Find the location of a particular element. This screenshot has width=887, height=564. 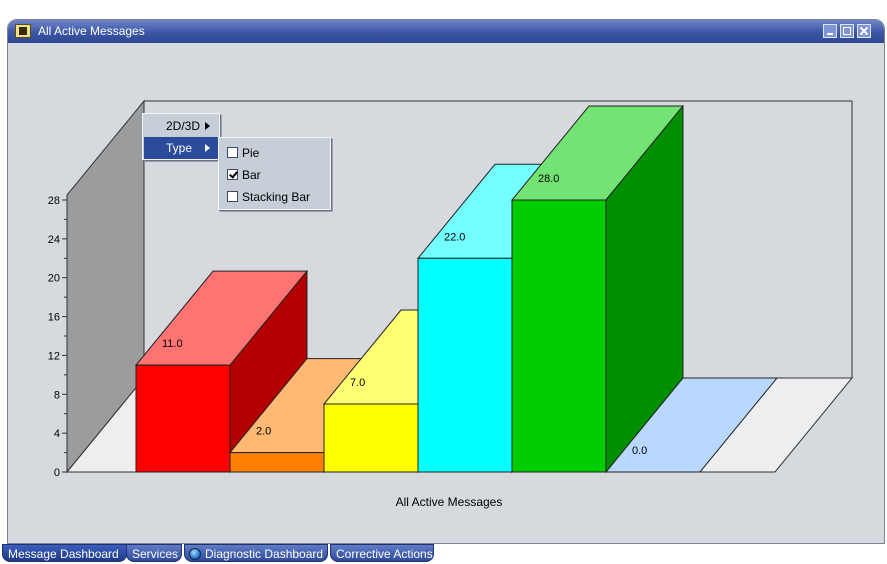

checkbox-checked-icon is located at coordinates (232, 174).